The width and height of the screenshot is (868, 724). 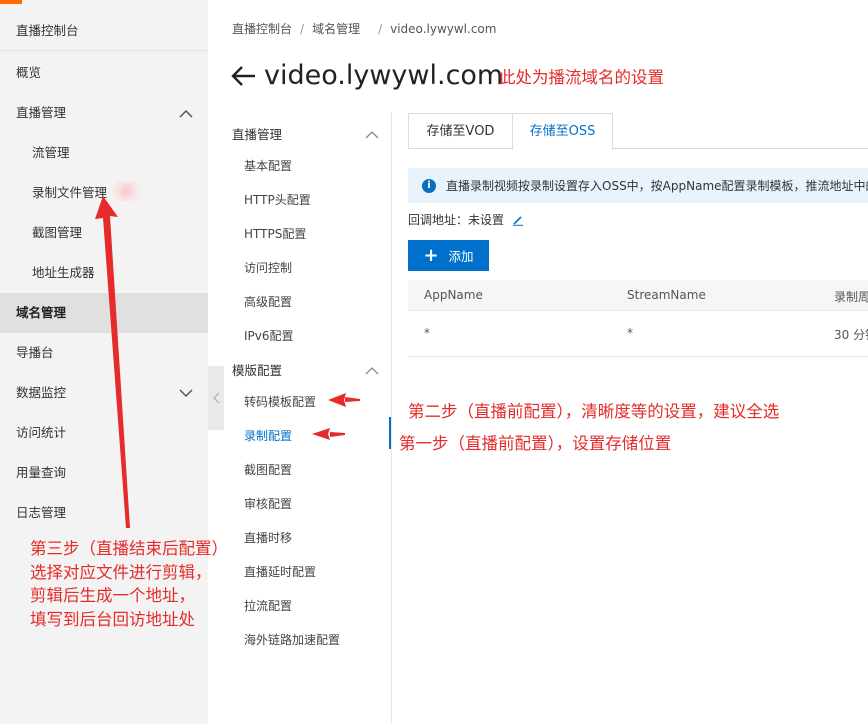 I want to click on tab-store-oss: 存储至OSS, so click(x=562, y=131).